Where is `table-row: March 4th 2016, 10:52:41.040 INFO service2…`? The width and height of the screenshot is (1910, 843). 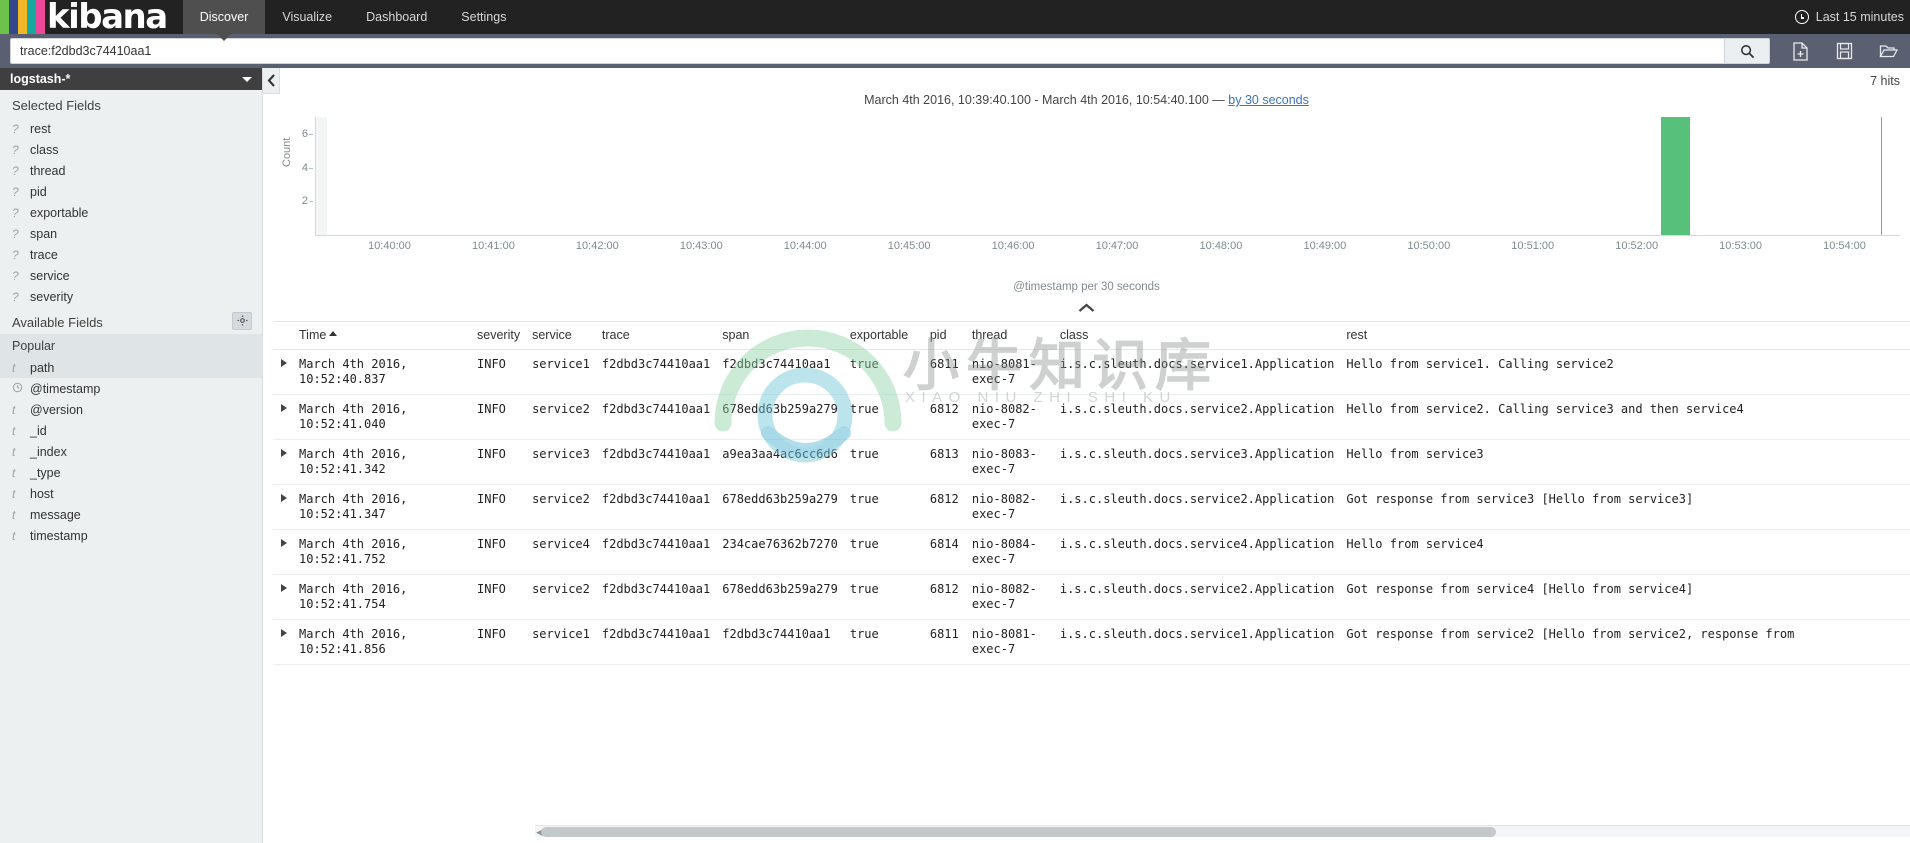 table-row: March 4th 2016, 10:52:41.040 INFO service2… is located at coordinates (1091, 417).